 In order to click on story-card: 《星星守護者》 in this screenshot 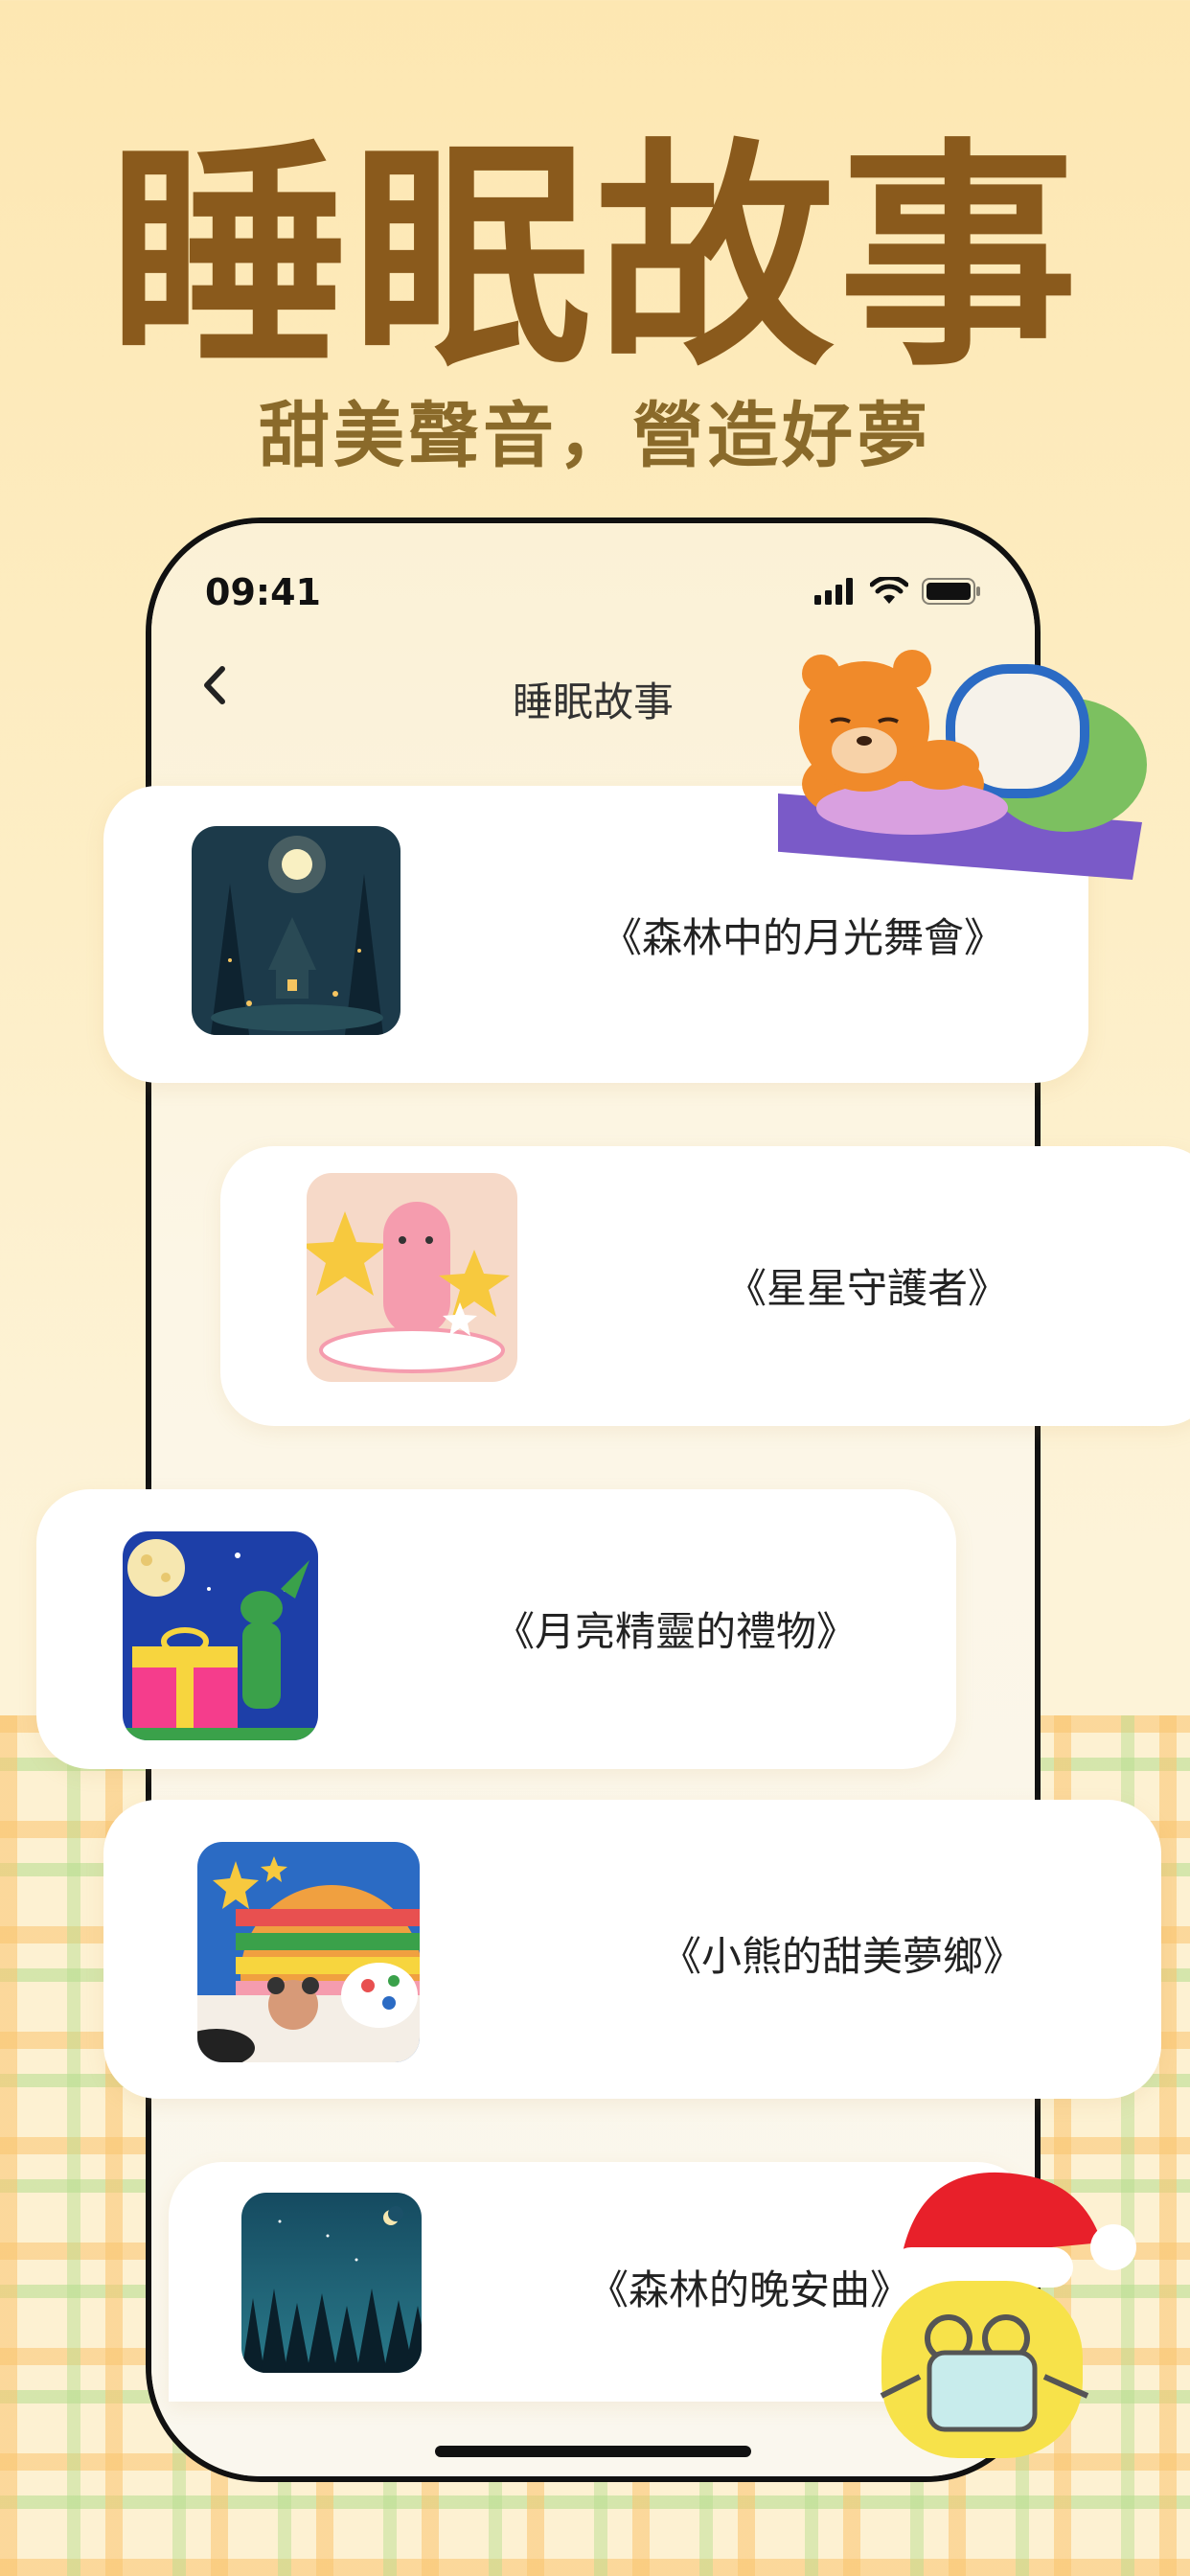, I will do `click(705, 1286)`.